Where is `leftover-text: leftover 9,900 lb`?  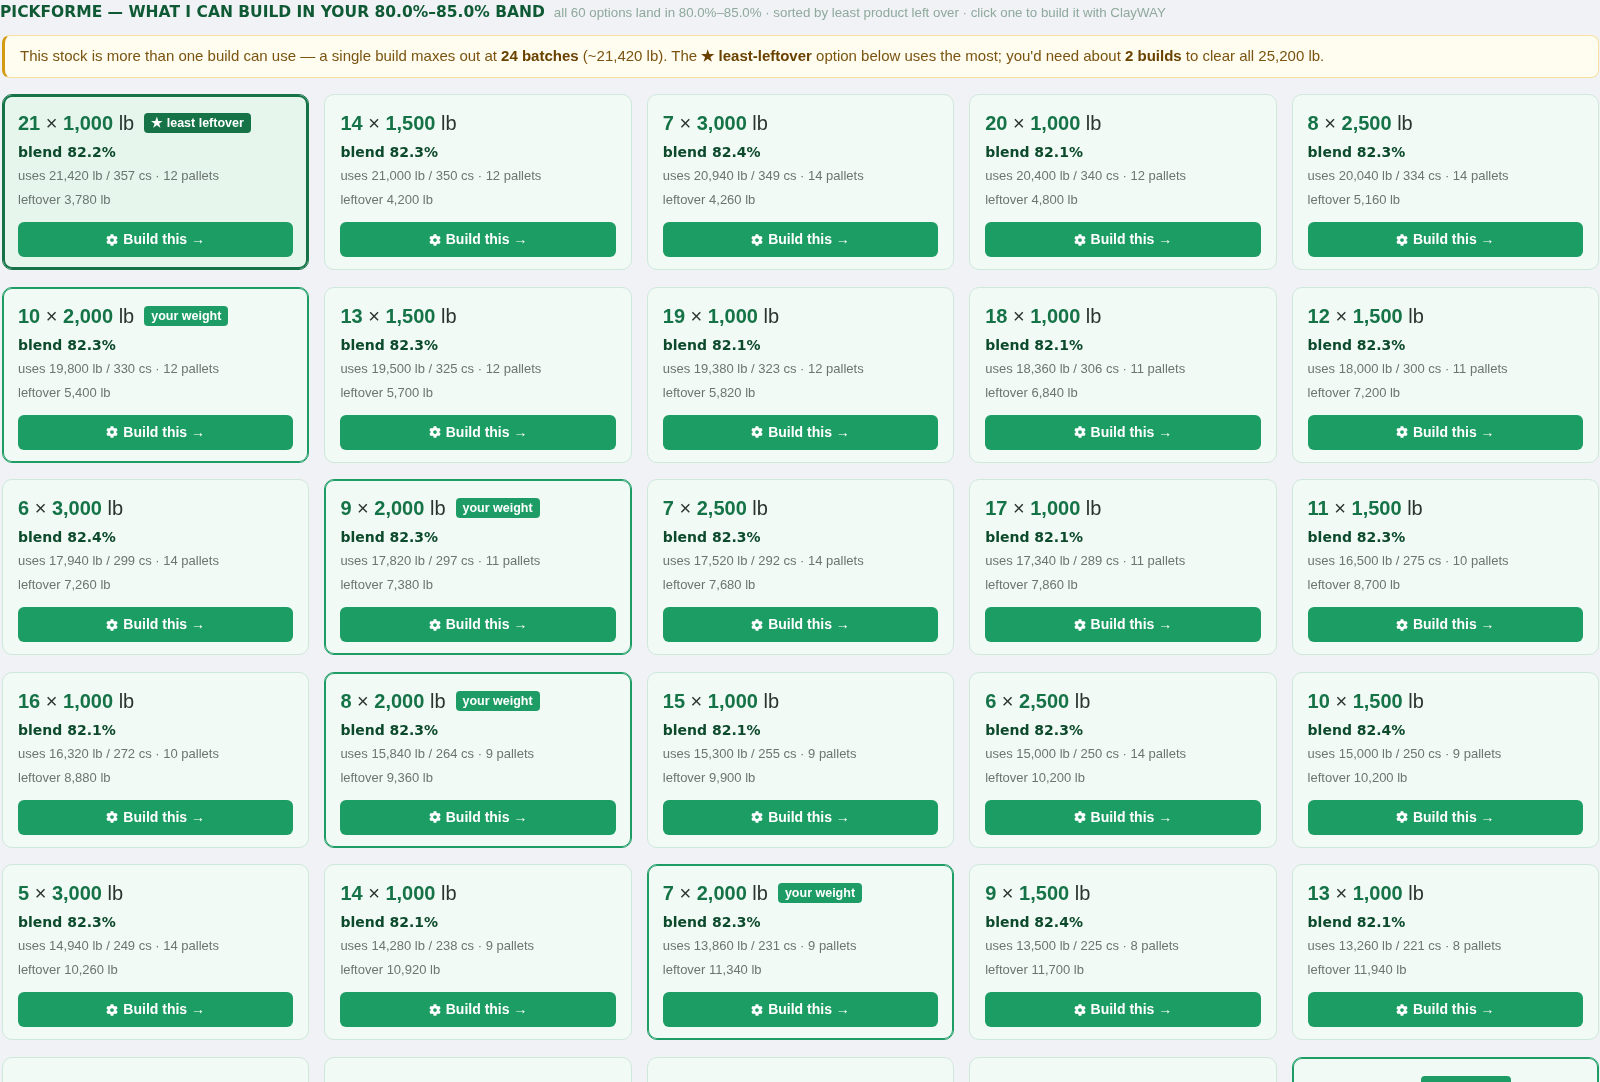
leftover-text: leftover 9,900 lb is located at coordinates (709, 777).